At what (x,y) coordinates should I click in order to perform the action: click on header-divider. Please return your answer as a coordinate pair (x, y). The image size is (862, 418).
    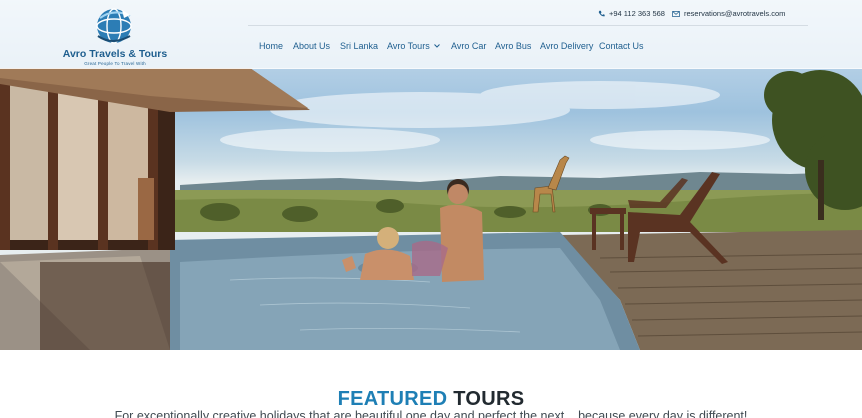
    Looking at the image, I should click on (528, 25).